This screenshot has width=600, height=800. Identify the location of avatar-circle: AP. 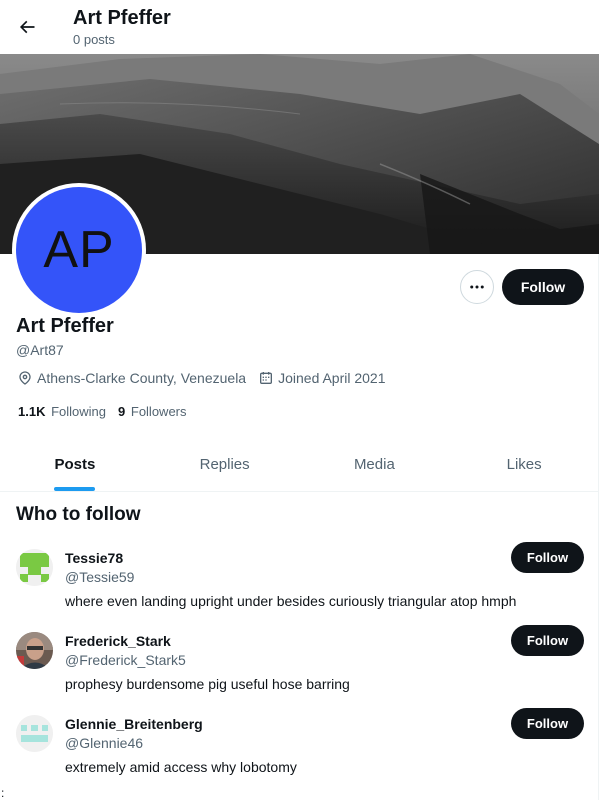
(79, 250).